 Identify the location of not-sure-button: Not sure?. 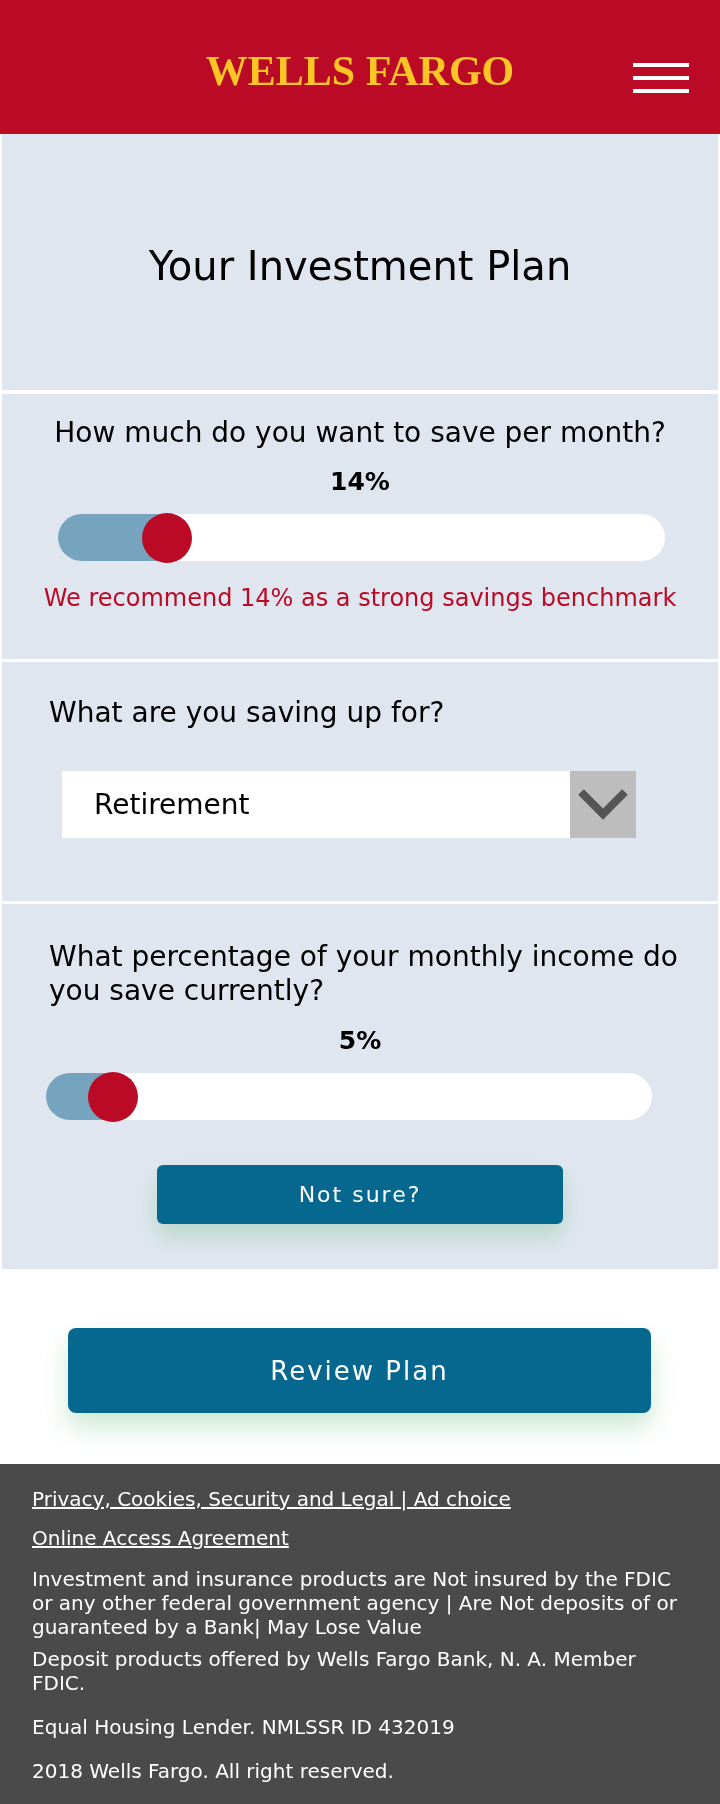
(360, 1194).